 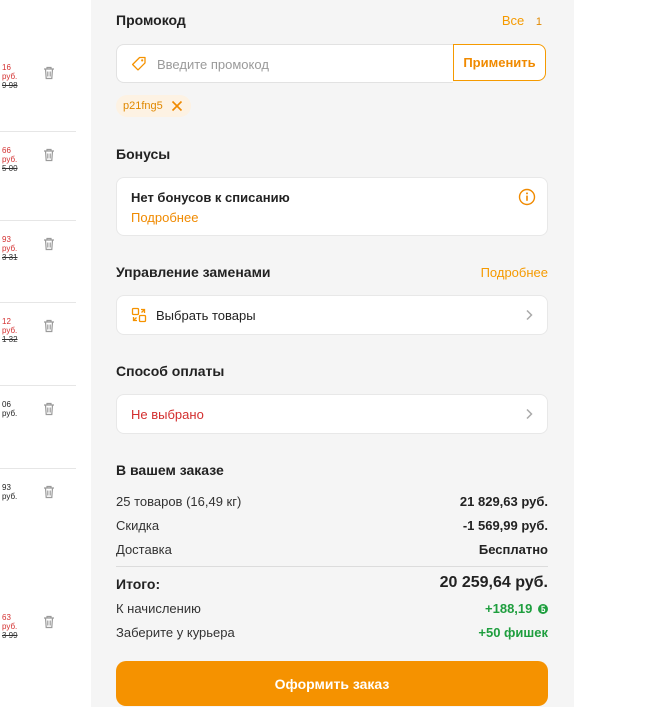 What do you see at coordinates (38, 344) in the screenshot?
I see `cart-item: 12 руб. 1 32` at bounding box center [38, 344].